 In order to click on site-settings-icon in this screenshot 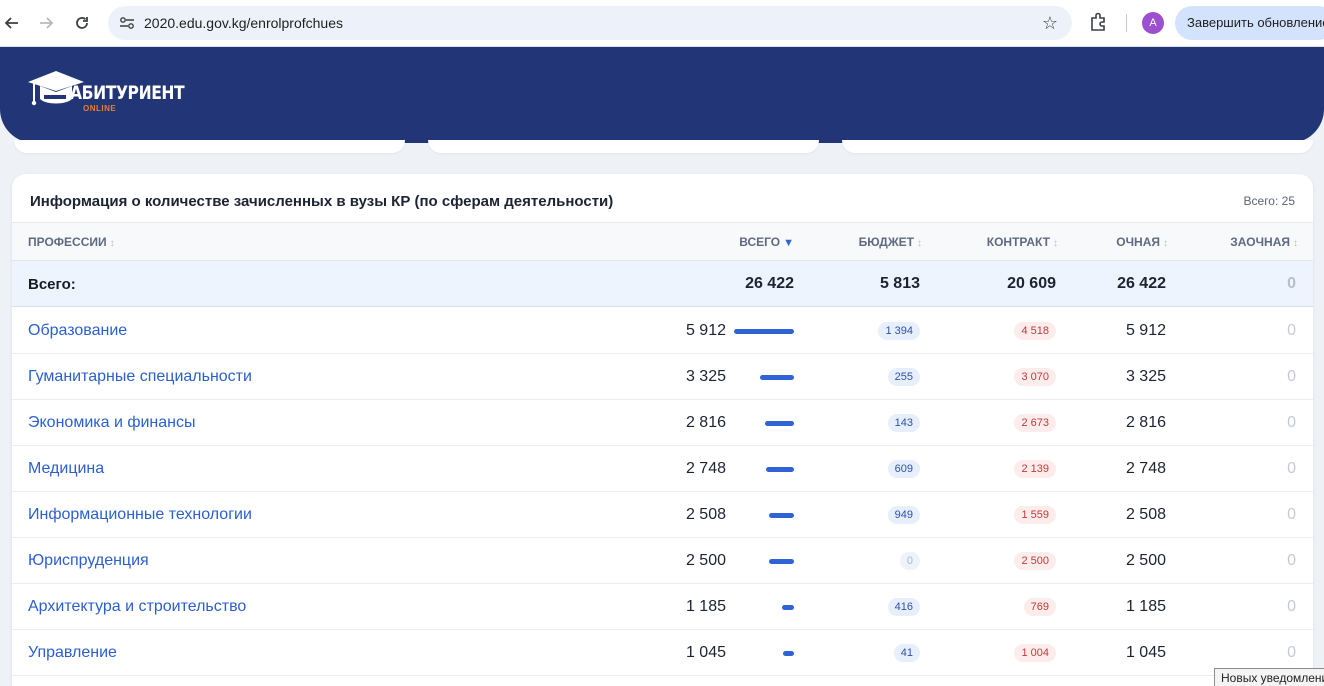, I will do `click(127, 23)`.